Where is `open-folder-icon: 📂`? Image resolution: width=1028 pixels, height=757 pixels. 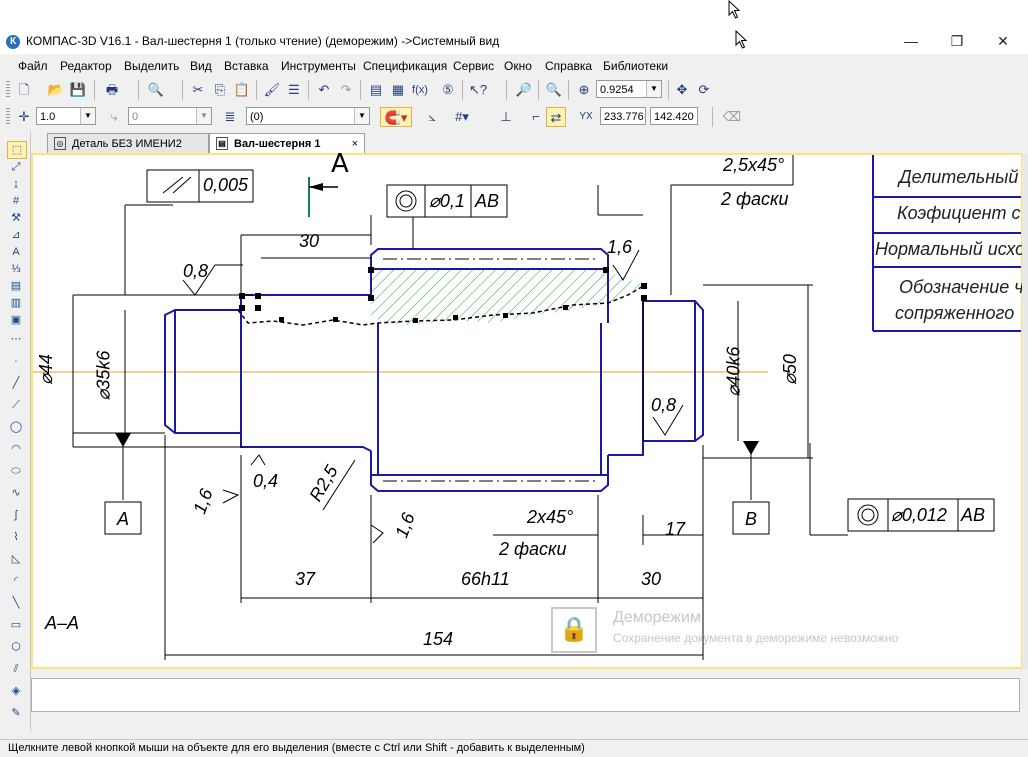
open-folder-icon: 📂 is located at coordinates (56, 90).